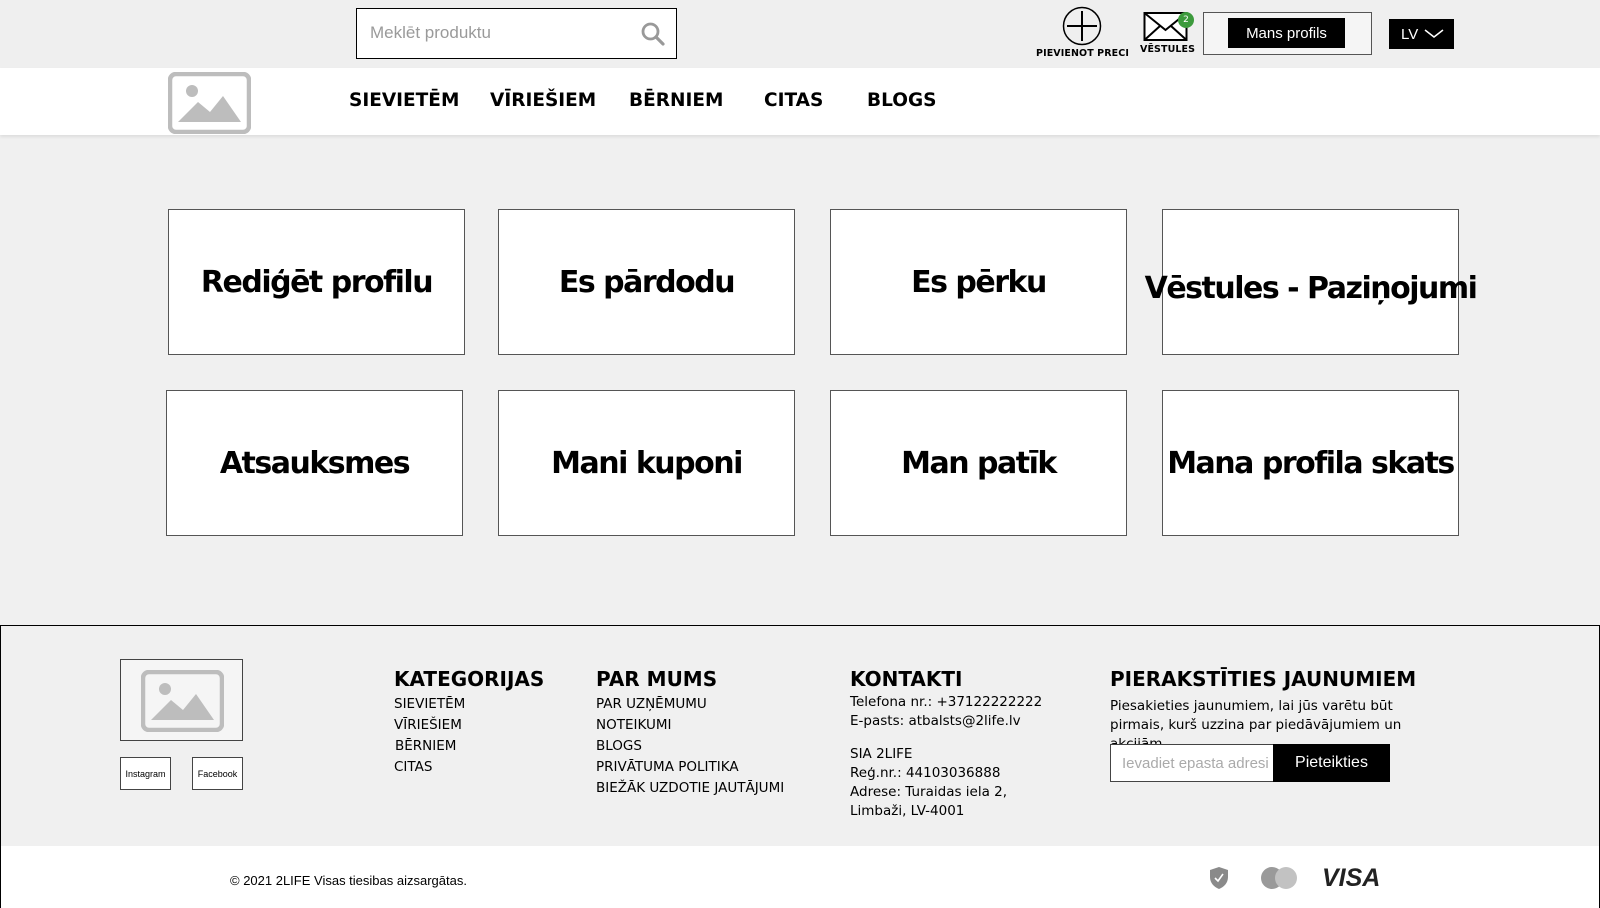 This screenshot has width=1600, height=908. What do you see at coordinates (217, 773) in the screenshot?
I see `facebook-link: Facebook` at bounding box center [217, 773].